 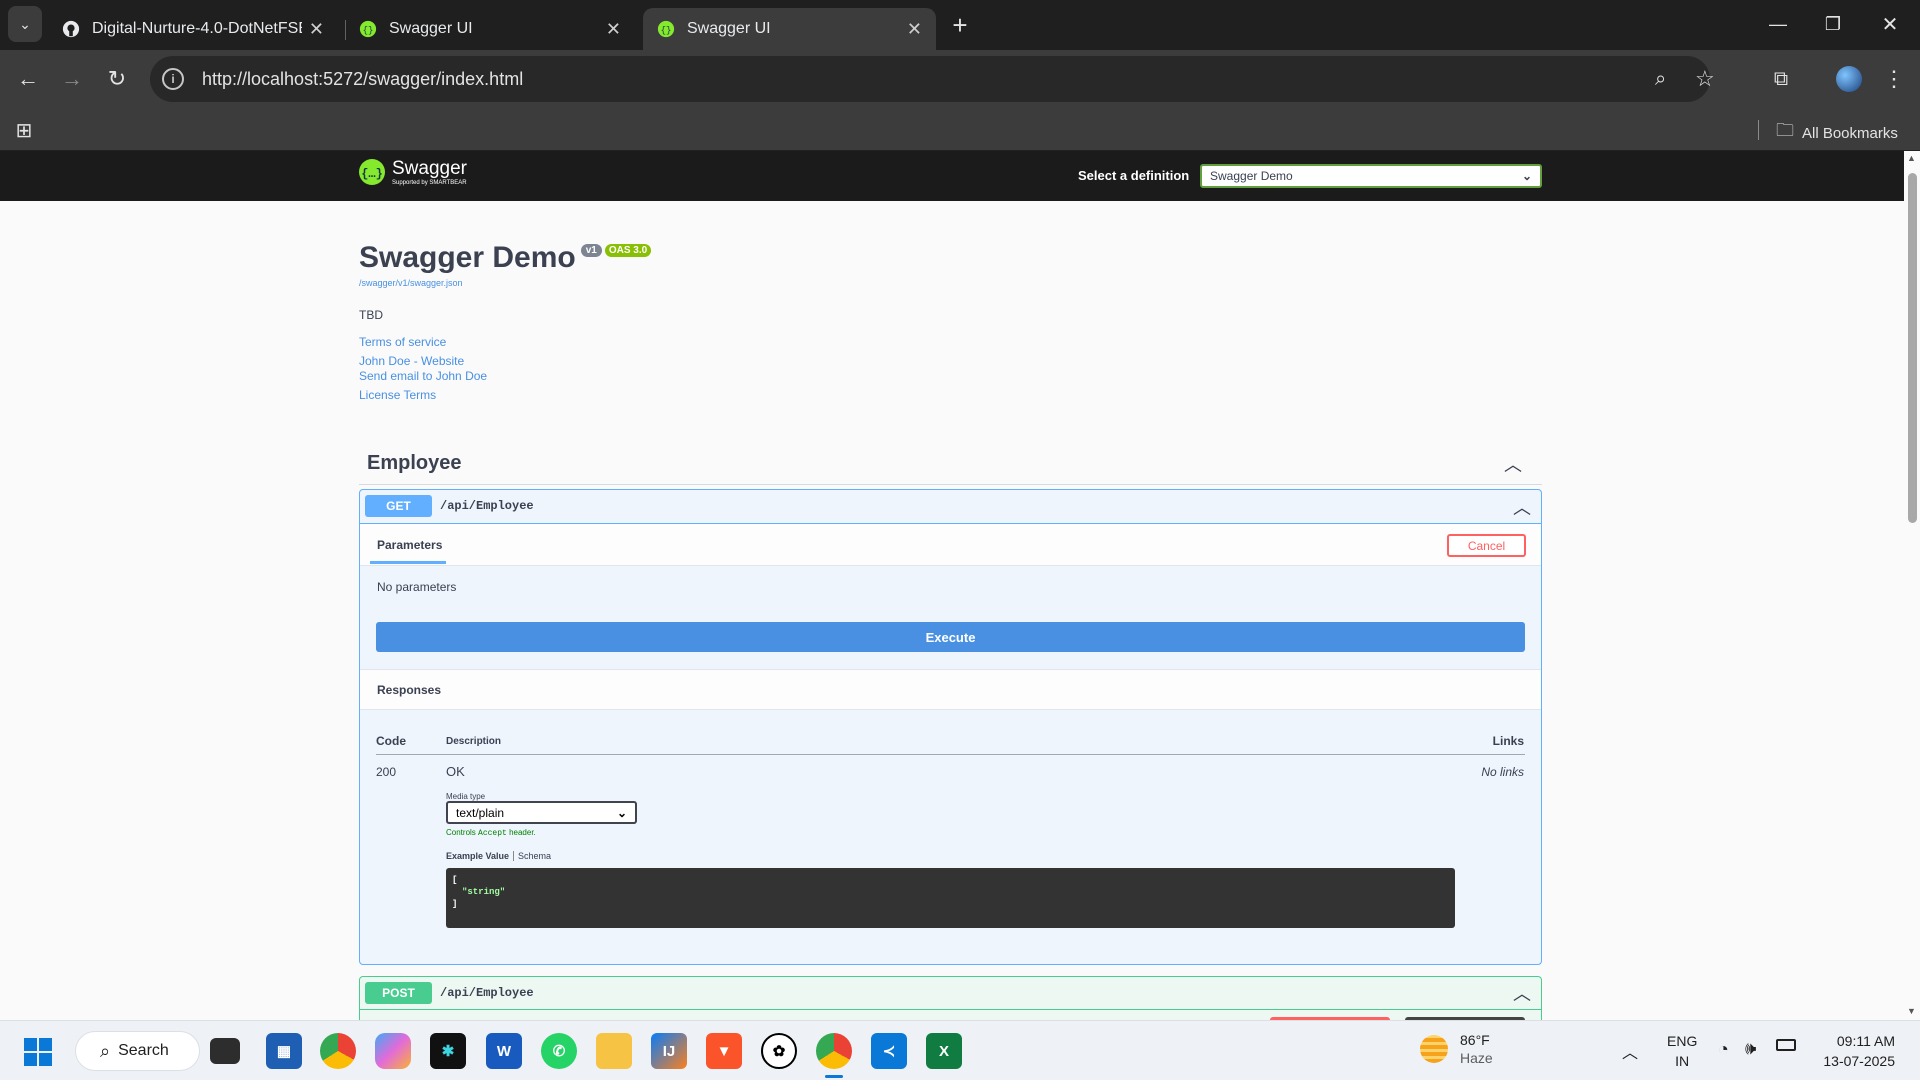 I want to click on extensions-icon: ⧉, so click(x=1781, y=79).